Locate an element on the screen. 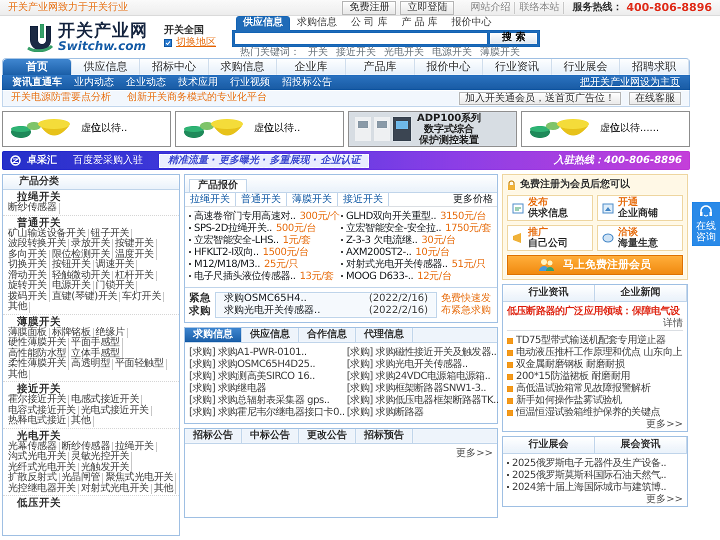  subnav-link: 招投标公告 is located at coordinates (307, 82).